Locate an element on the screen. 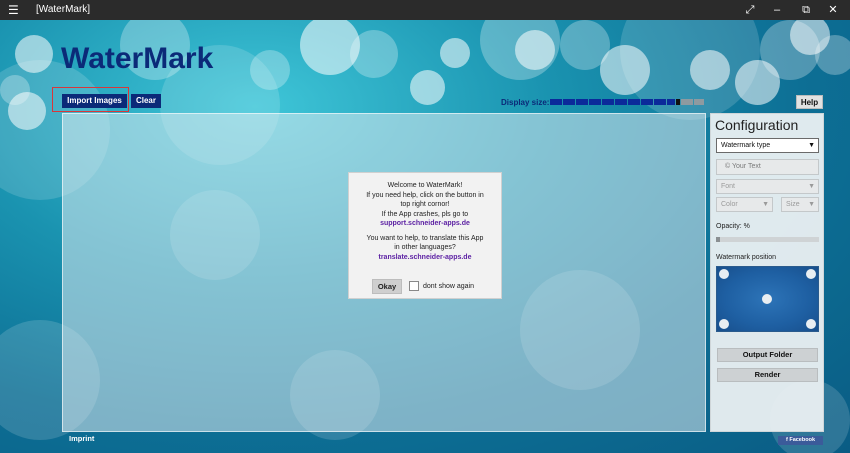 The image size is (850, 453). display-size-thumb is located at coordinates (678, 102).